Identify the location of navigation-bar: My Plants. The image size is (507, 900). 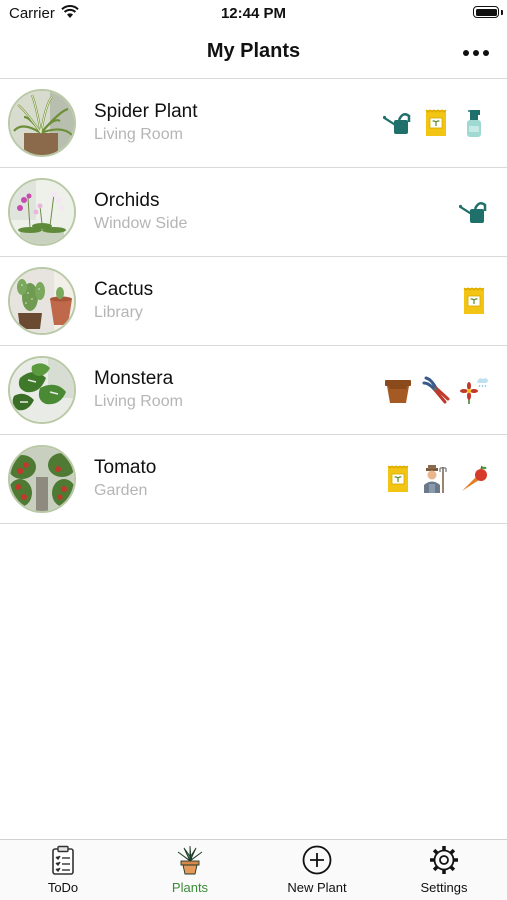
(253, 53).